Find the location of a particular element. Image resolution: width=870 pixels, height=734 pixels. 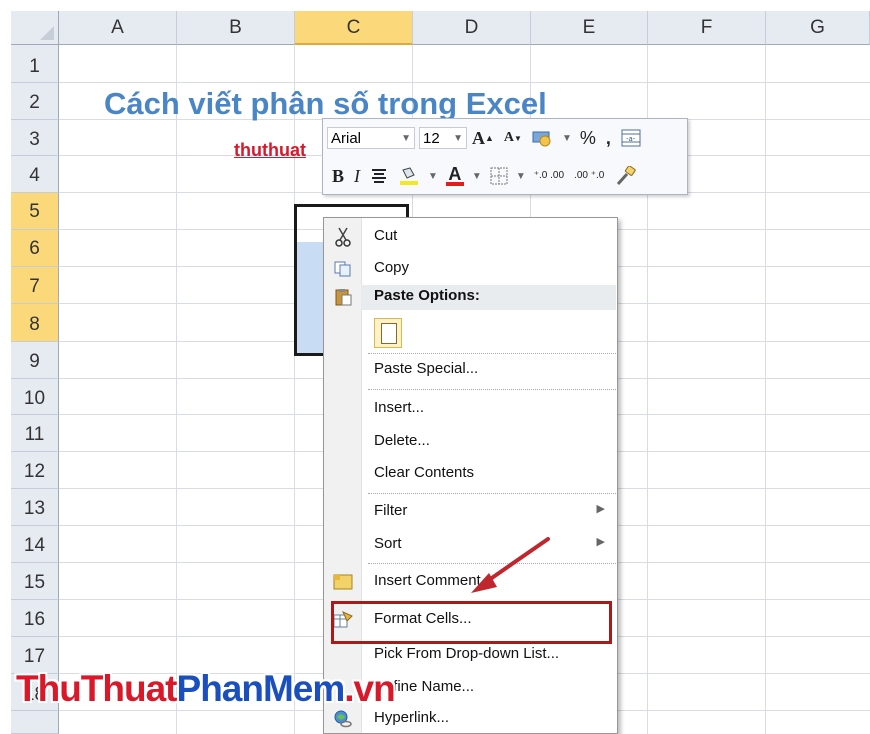

format-painter-icon is located at coordinates (625, 176).